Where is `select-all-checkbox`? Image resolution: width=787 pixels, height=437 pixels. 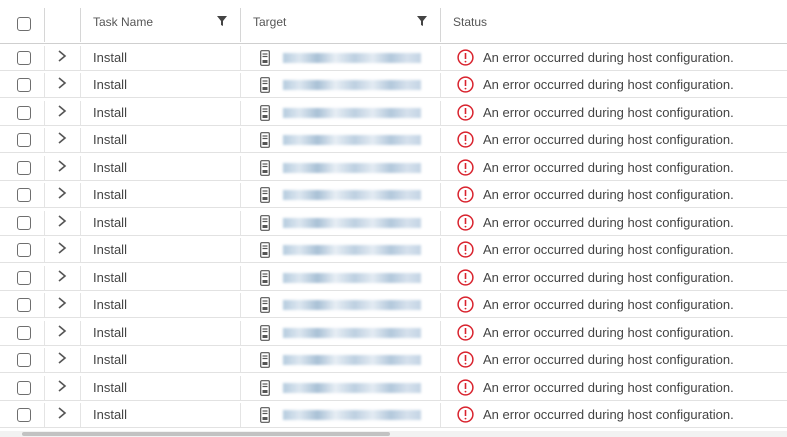
select-all-checkbox is located at coordinates (24, 24).